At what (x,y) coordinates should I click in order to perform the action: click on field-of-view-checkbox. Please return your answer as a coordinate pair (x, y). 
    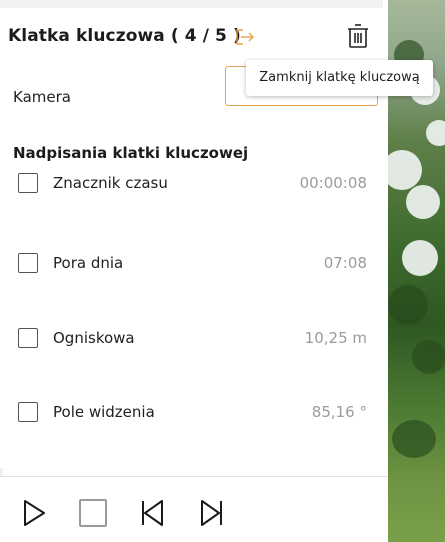
    Looking at the image, I should click on (28, 412).